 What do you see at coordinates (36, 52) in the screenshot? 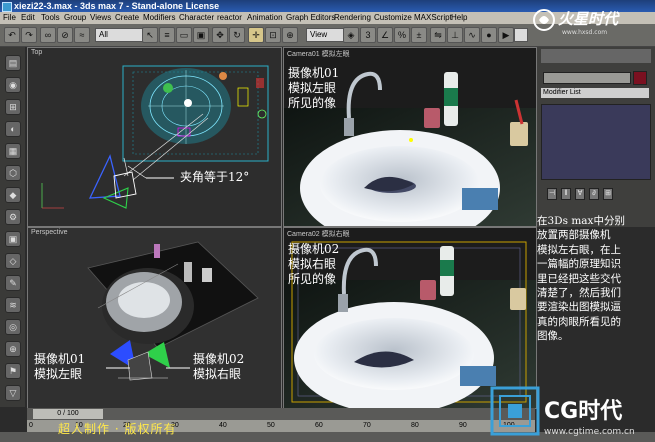
I see `viewport-label: Top` at bounding box center [36, 52].